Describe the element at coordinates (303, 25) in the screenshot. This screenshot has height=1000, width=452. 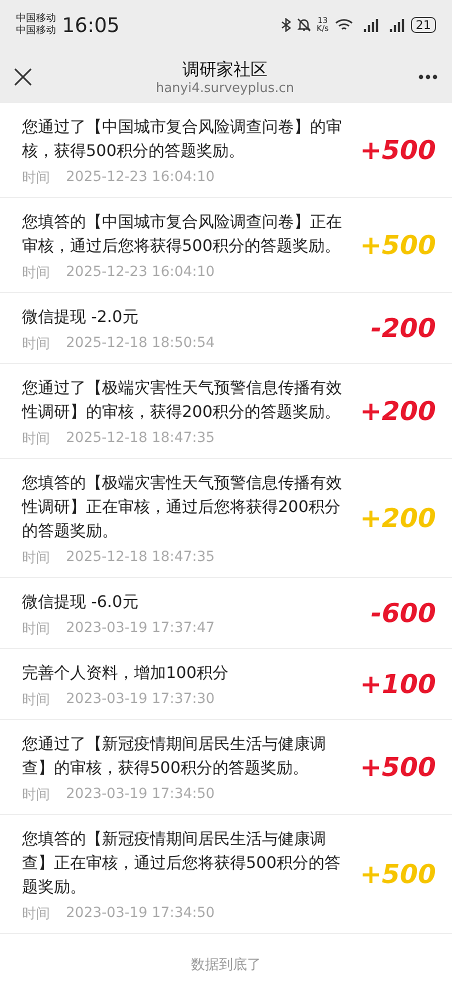
I see `muted-bell-icon` at that location.